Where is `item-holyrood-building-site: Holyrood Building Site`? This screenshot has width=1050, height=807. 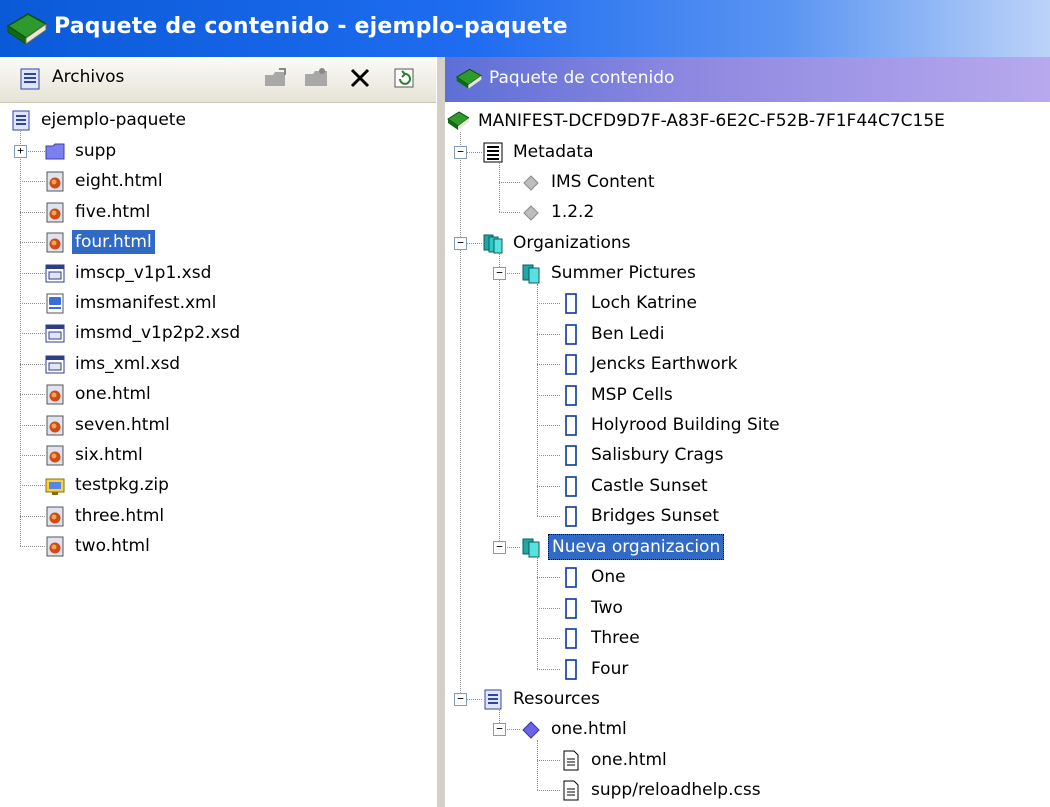 item-holyrood-building-site: Holyrood Building Site is located at coordinates (671, 425).